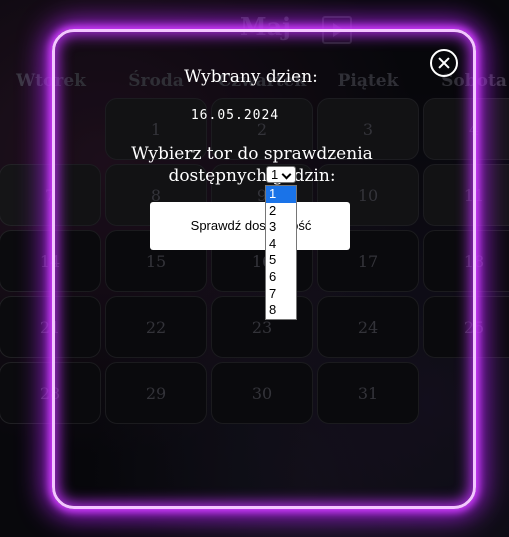  I want to click on lane-select: 1, so click(281, 174).